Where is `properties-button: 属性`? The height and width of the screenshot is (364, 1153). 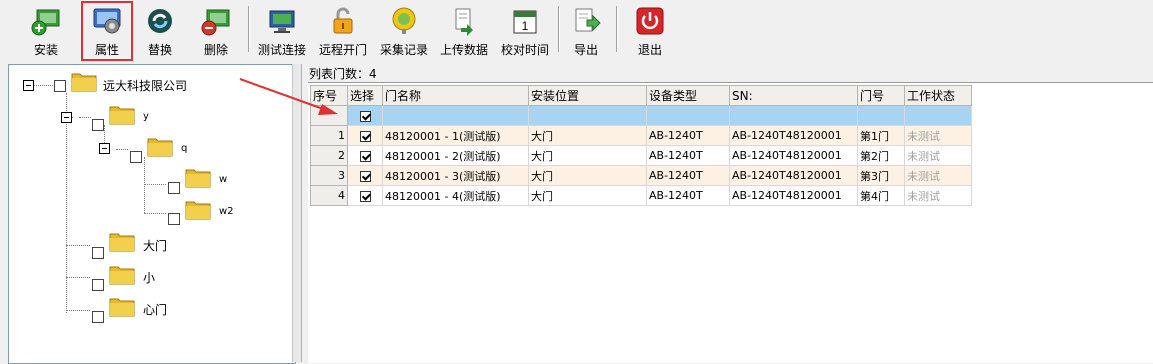
properties-button: 属性 is located at coordinates (107, 31).